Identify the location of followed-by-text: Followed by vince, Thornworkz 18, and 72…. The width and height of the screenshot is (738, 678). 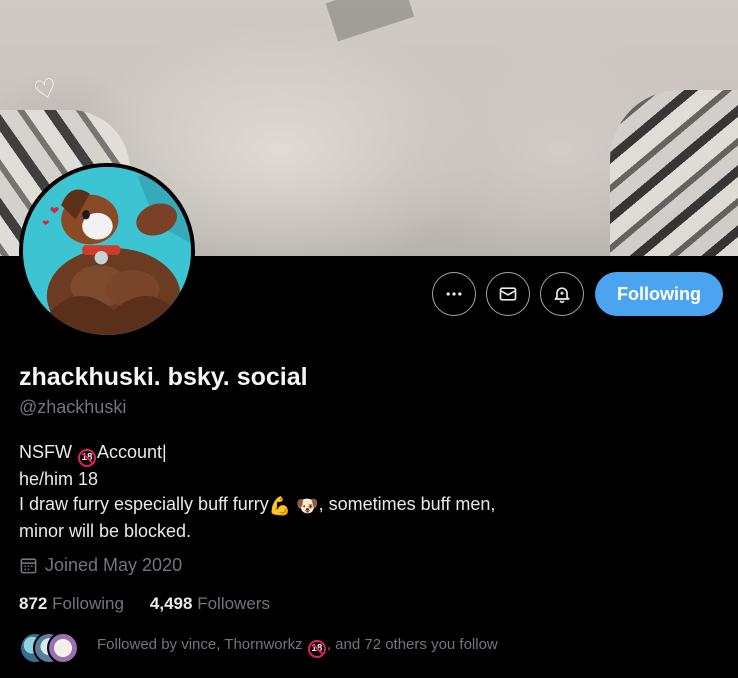
(297, 647).